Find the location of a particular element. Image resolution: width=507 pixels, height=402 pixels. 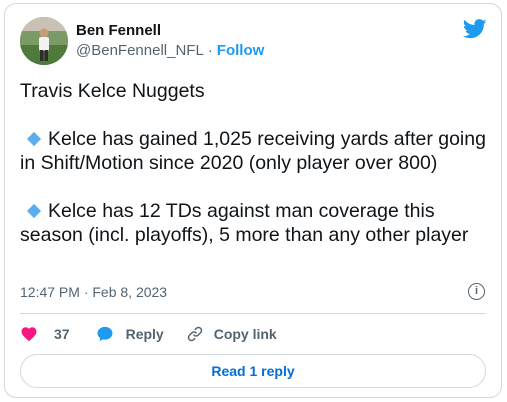

tweet-header: Ben Fennell @BenFennell_NFL · Follow is located at coordinates (254, 41).